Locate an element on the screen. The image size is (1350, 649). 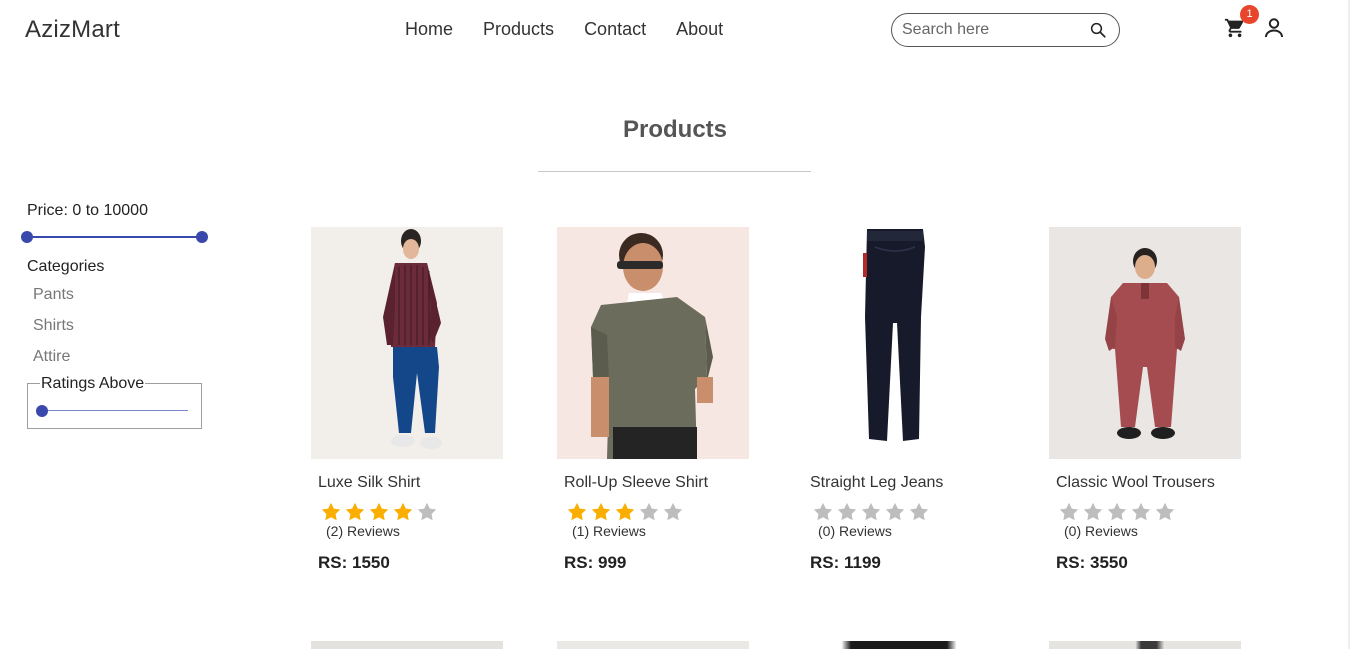
product-review-count: (1) Reviews is located at coordinates (609, 531).